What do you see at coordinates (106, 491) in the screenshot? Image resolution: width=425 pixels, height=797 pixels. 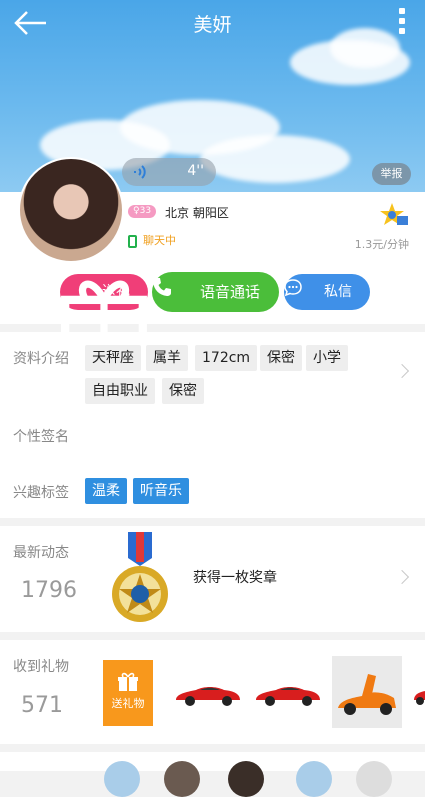 I see `interest-tag: 温柔` at bounding box center [106, 491].